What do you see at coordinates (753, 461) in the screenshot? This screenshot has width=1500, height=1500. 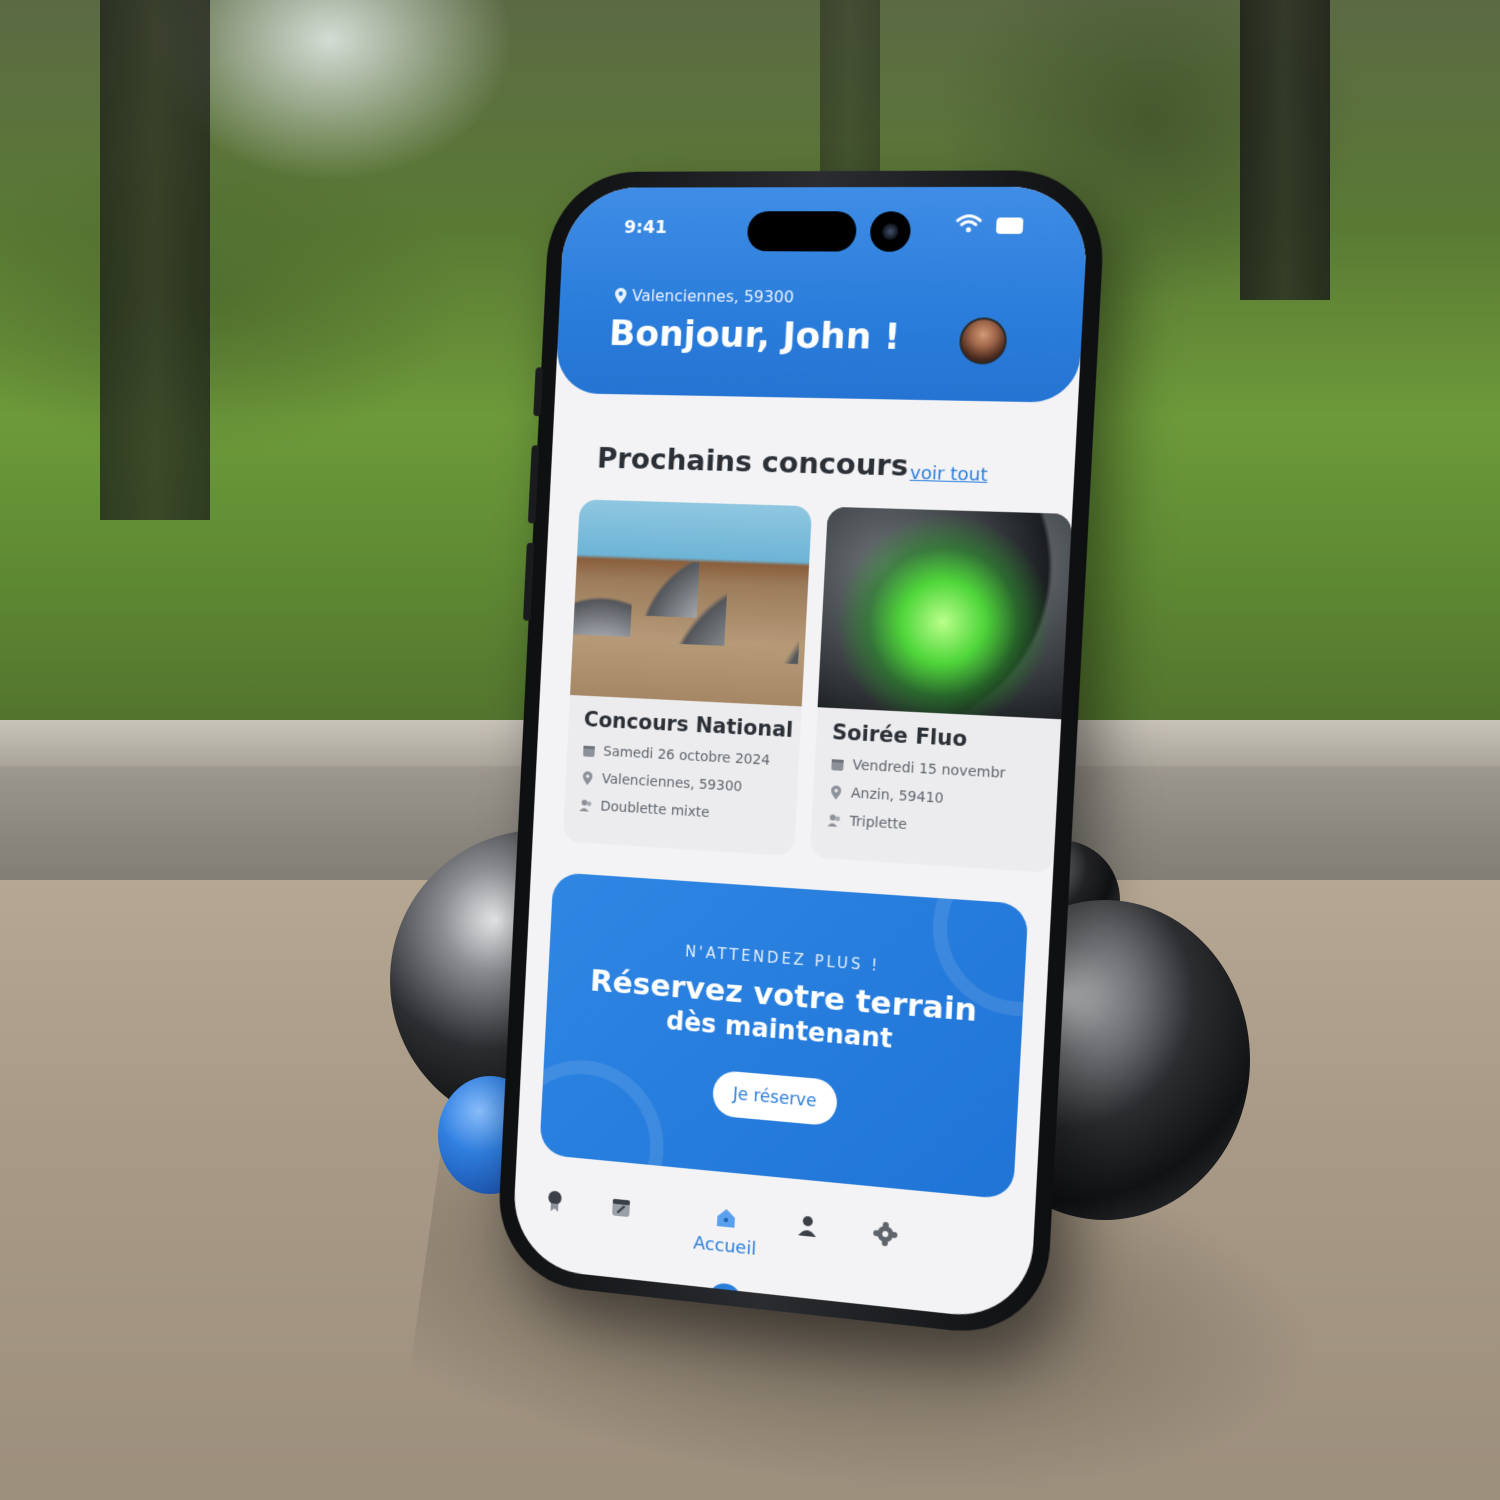 I see `section-title: Prochains concours` at bounding box center [753, 461].